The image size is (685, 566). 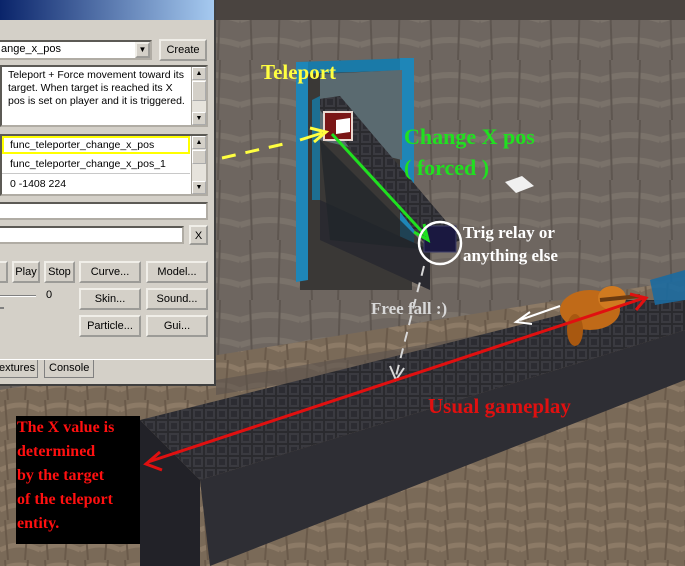 I want to click on classname-combo: ange_x_pos, so click(x=76, y=50).